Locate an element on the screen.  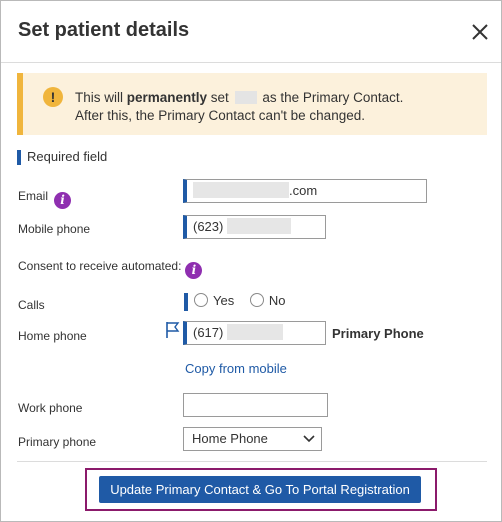
dialog-title: Set patient details is located at coordinates (104, 30).